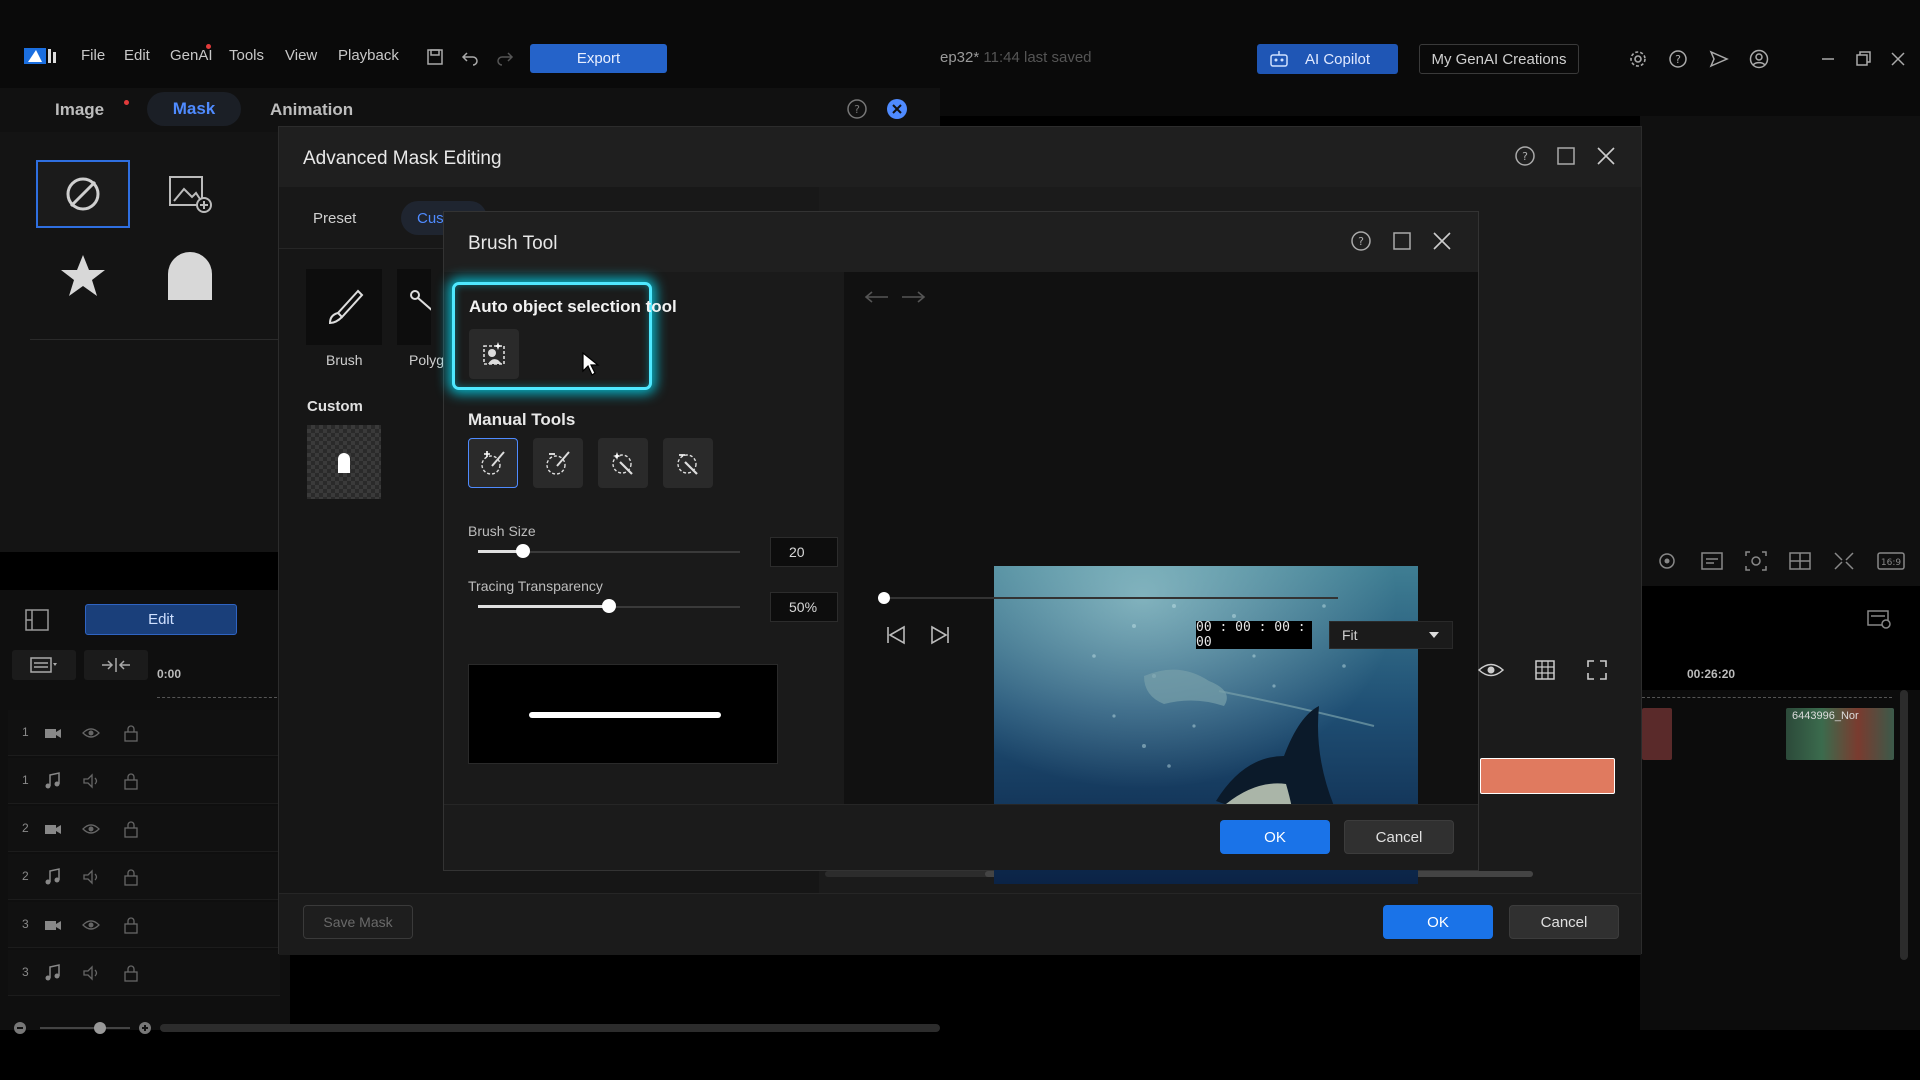 The height and width of the screenshot is (1080, 1920). Describe the element at coordinates (1879, 619) in the screenshot. I see `preview-settings-icon` at that location.